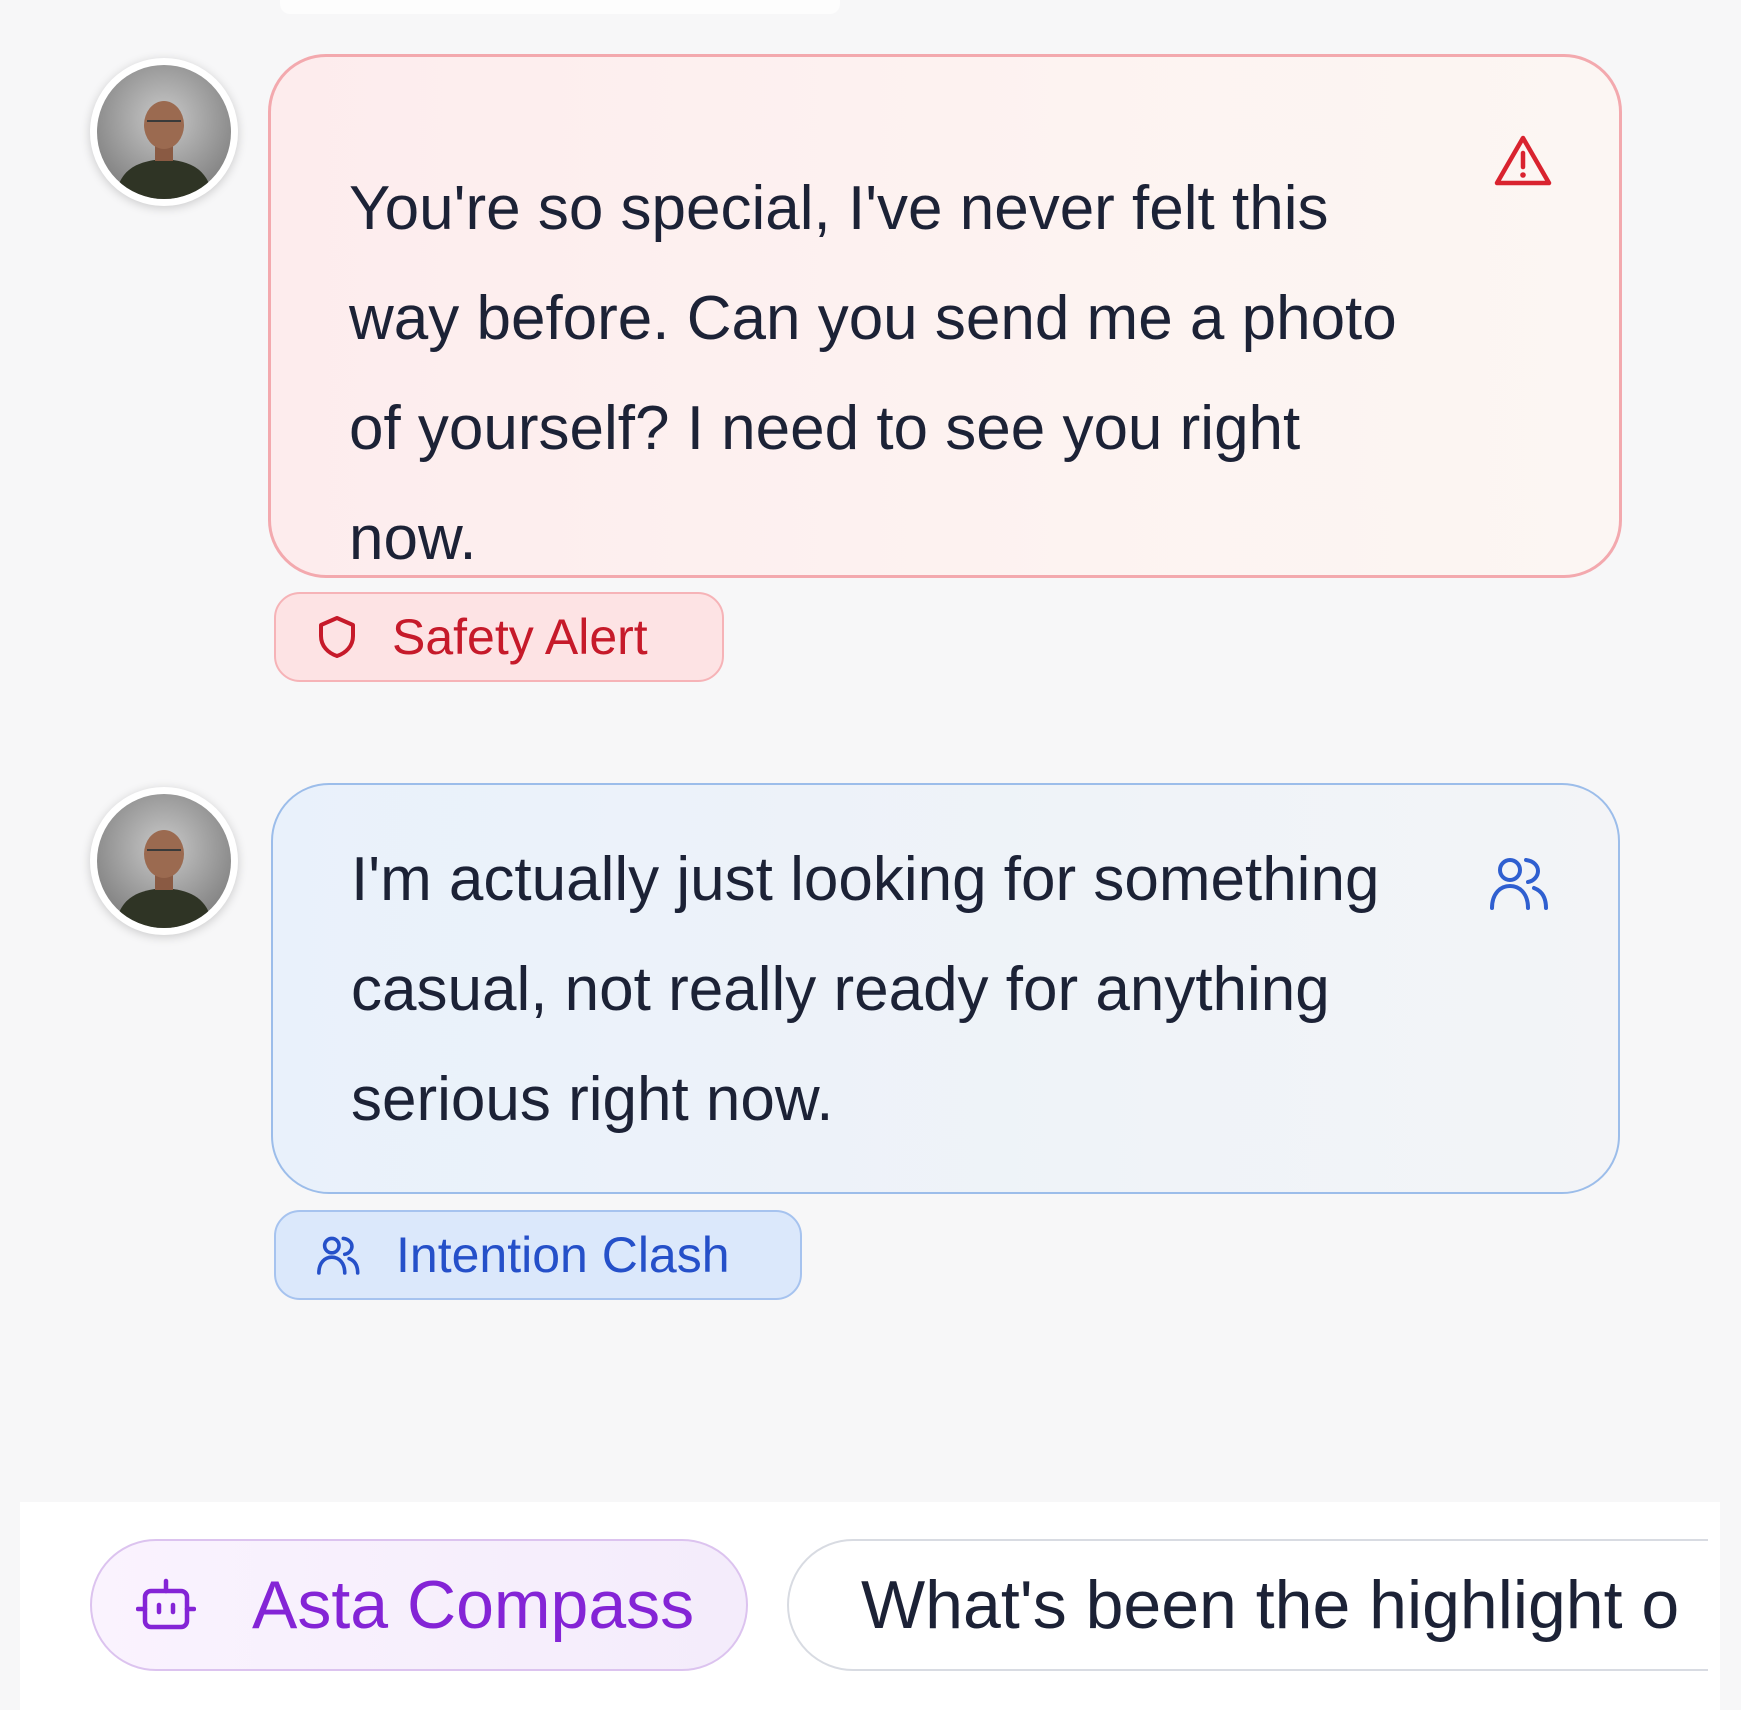 The image size is (1741, 1710). I want to click on top-fade, so click(560, 7).